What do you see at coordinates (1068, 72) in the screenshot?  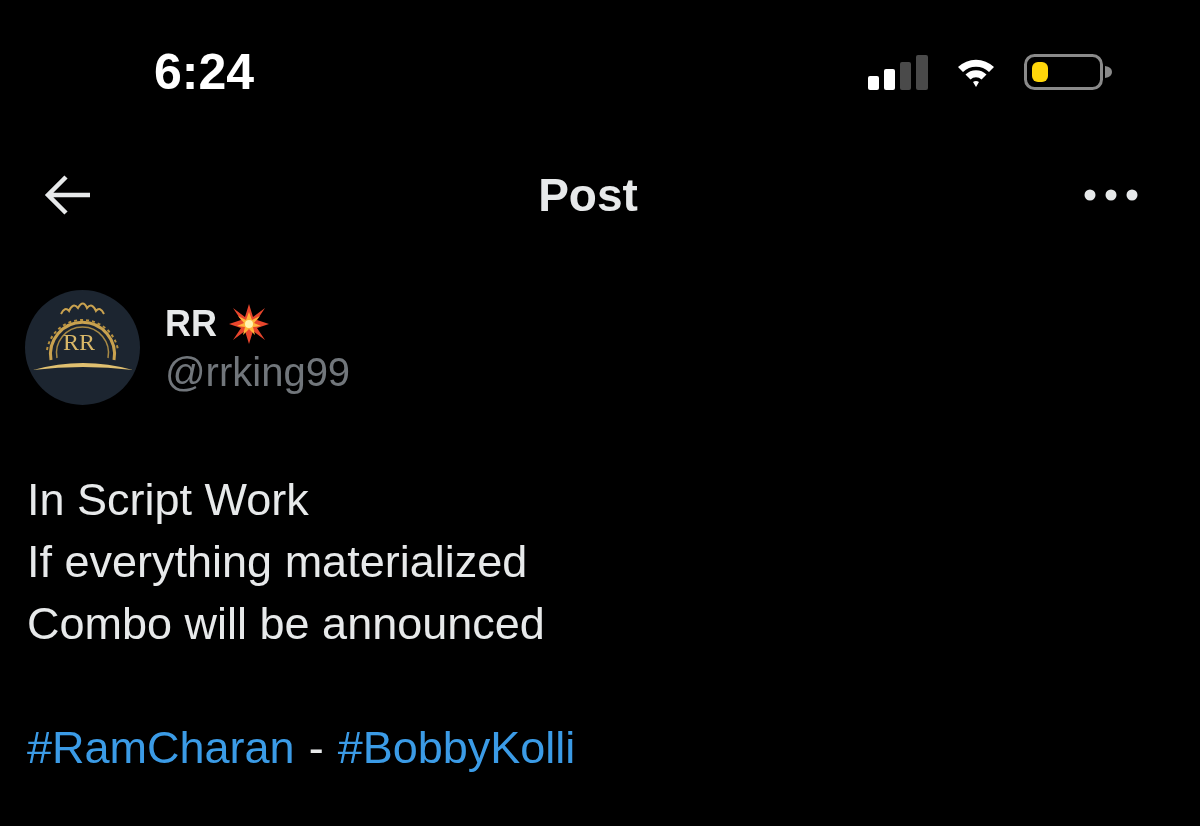 I see `battery-icon` at bounding box center [1068, 72].